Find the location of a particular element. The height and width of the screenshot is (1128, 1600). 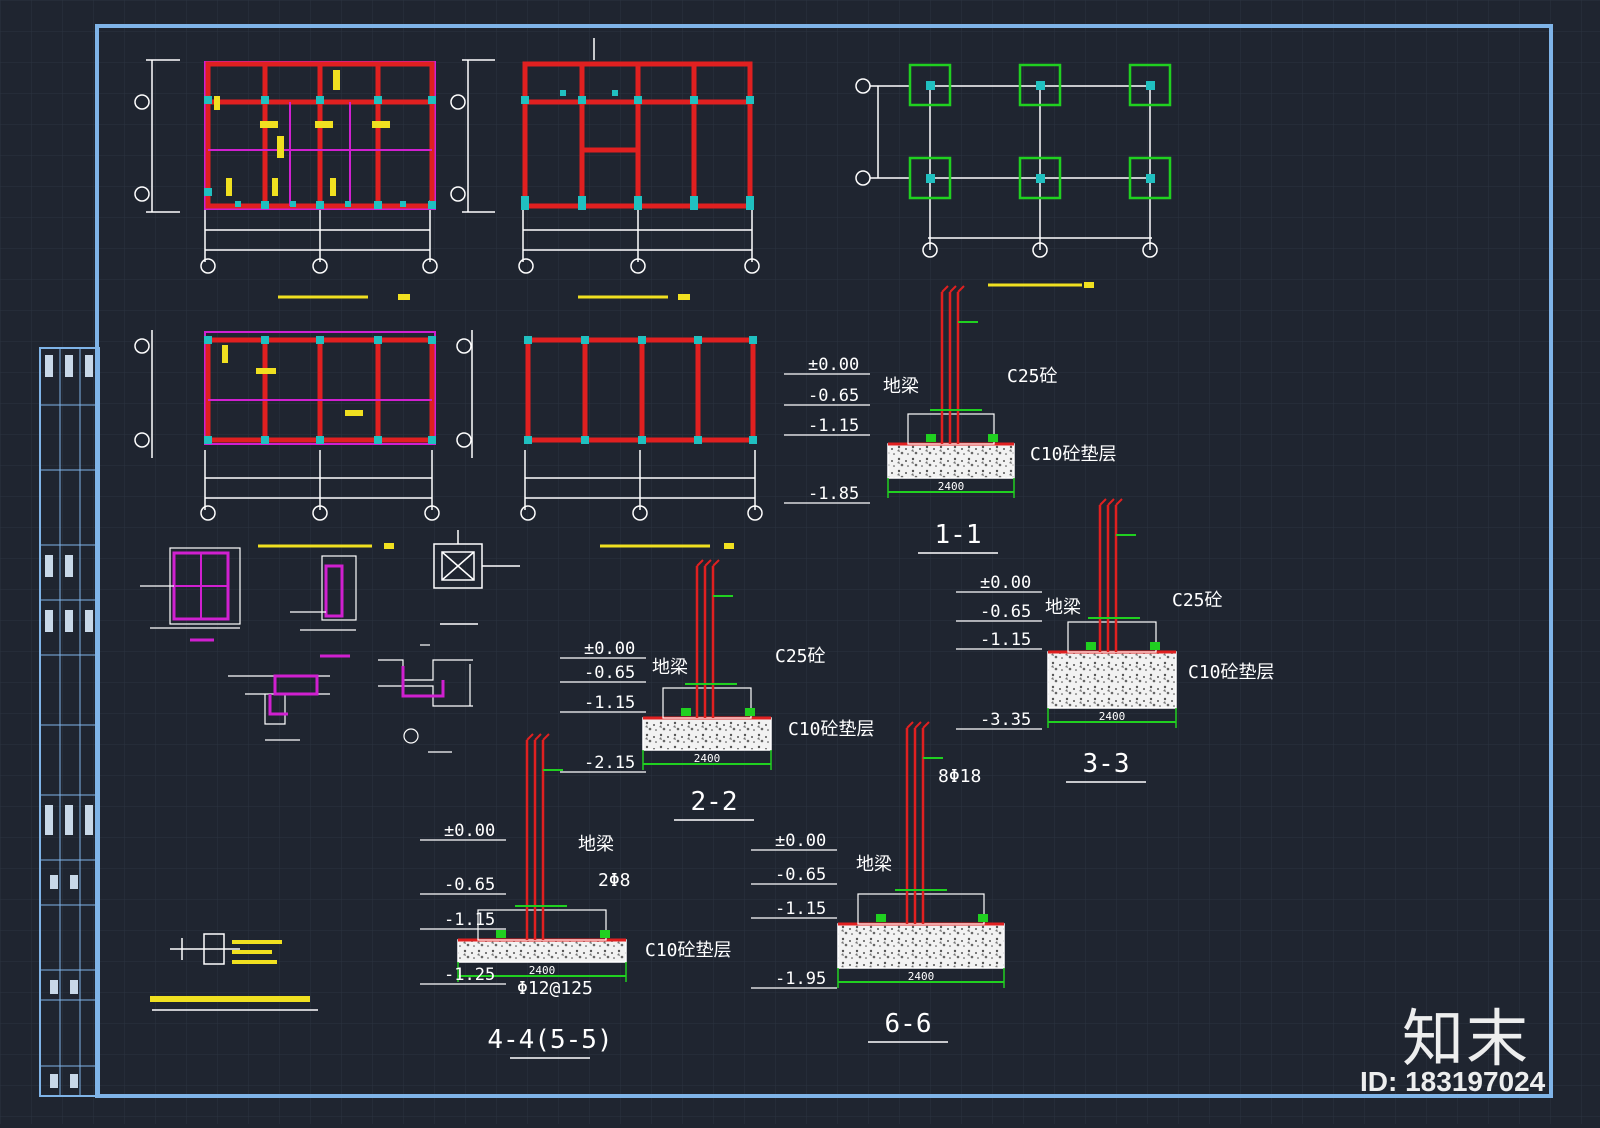

elevation-label: -2.15 is located at coordinates (609, 763).